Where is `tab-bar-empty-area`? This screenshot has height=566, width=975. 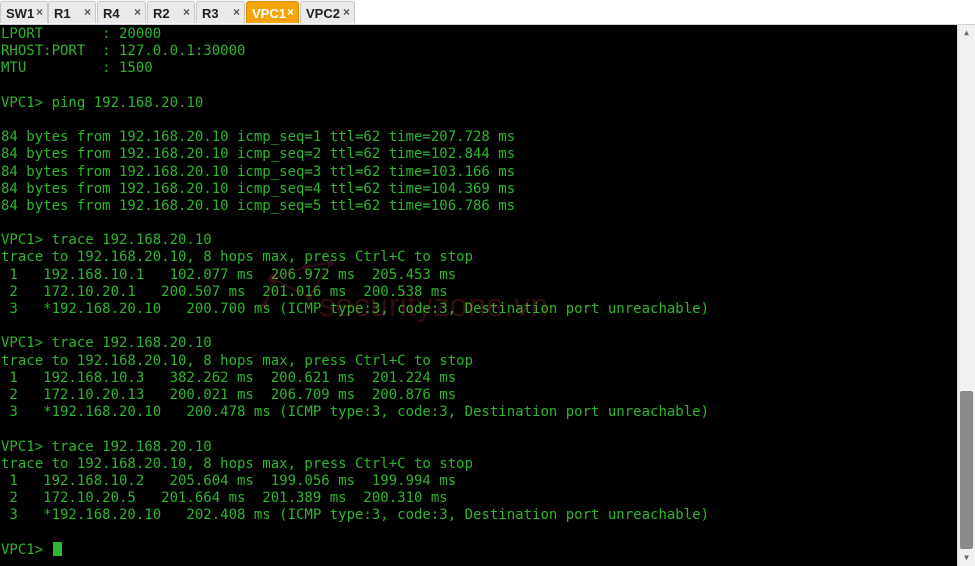 tab-bar-empty-area is located at coordinates (665, 12).